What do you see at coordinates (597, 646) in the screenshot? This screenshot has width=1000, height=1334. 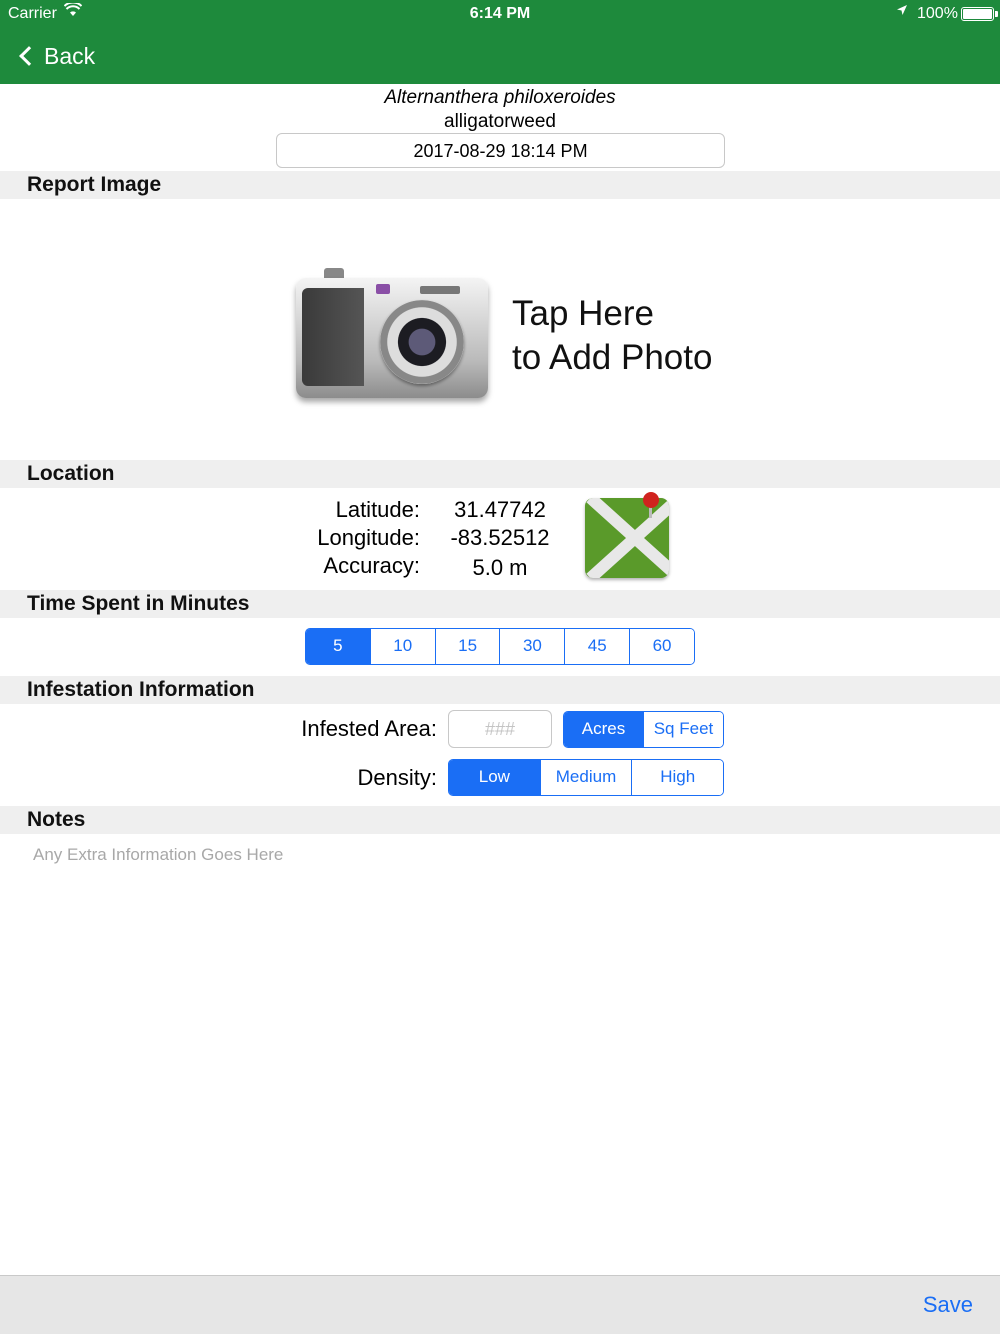 I see `time-option-45: 45` at bounding box center [597, 646].